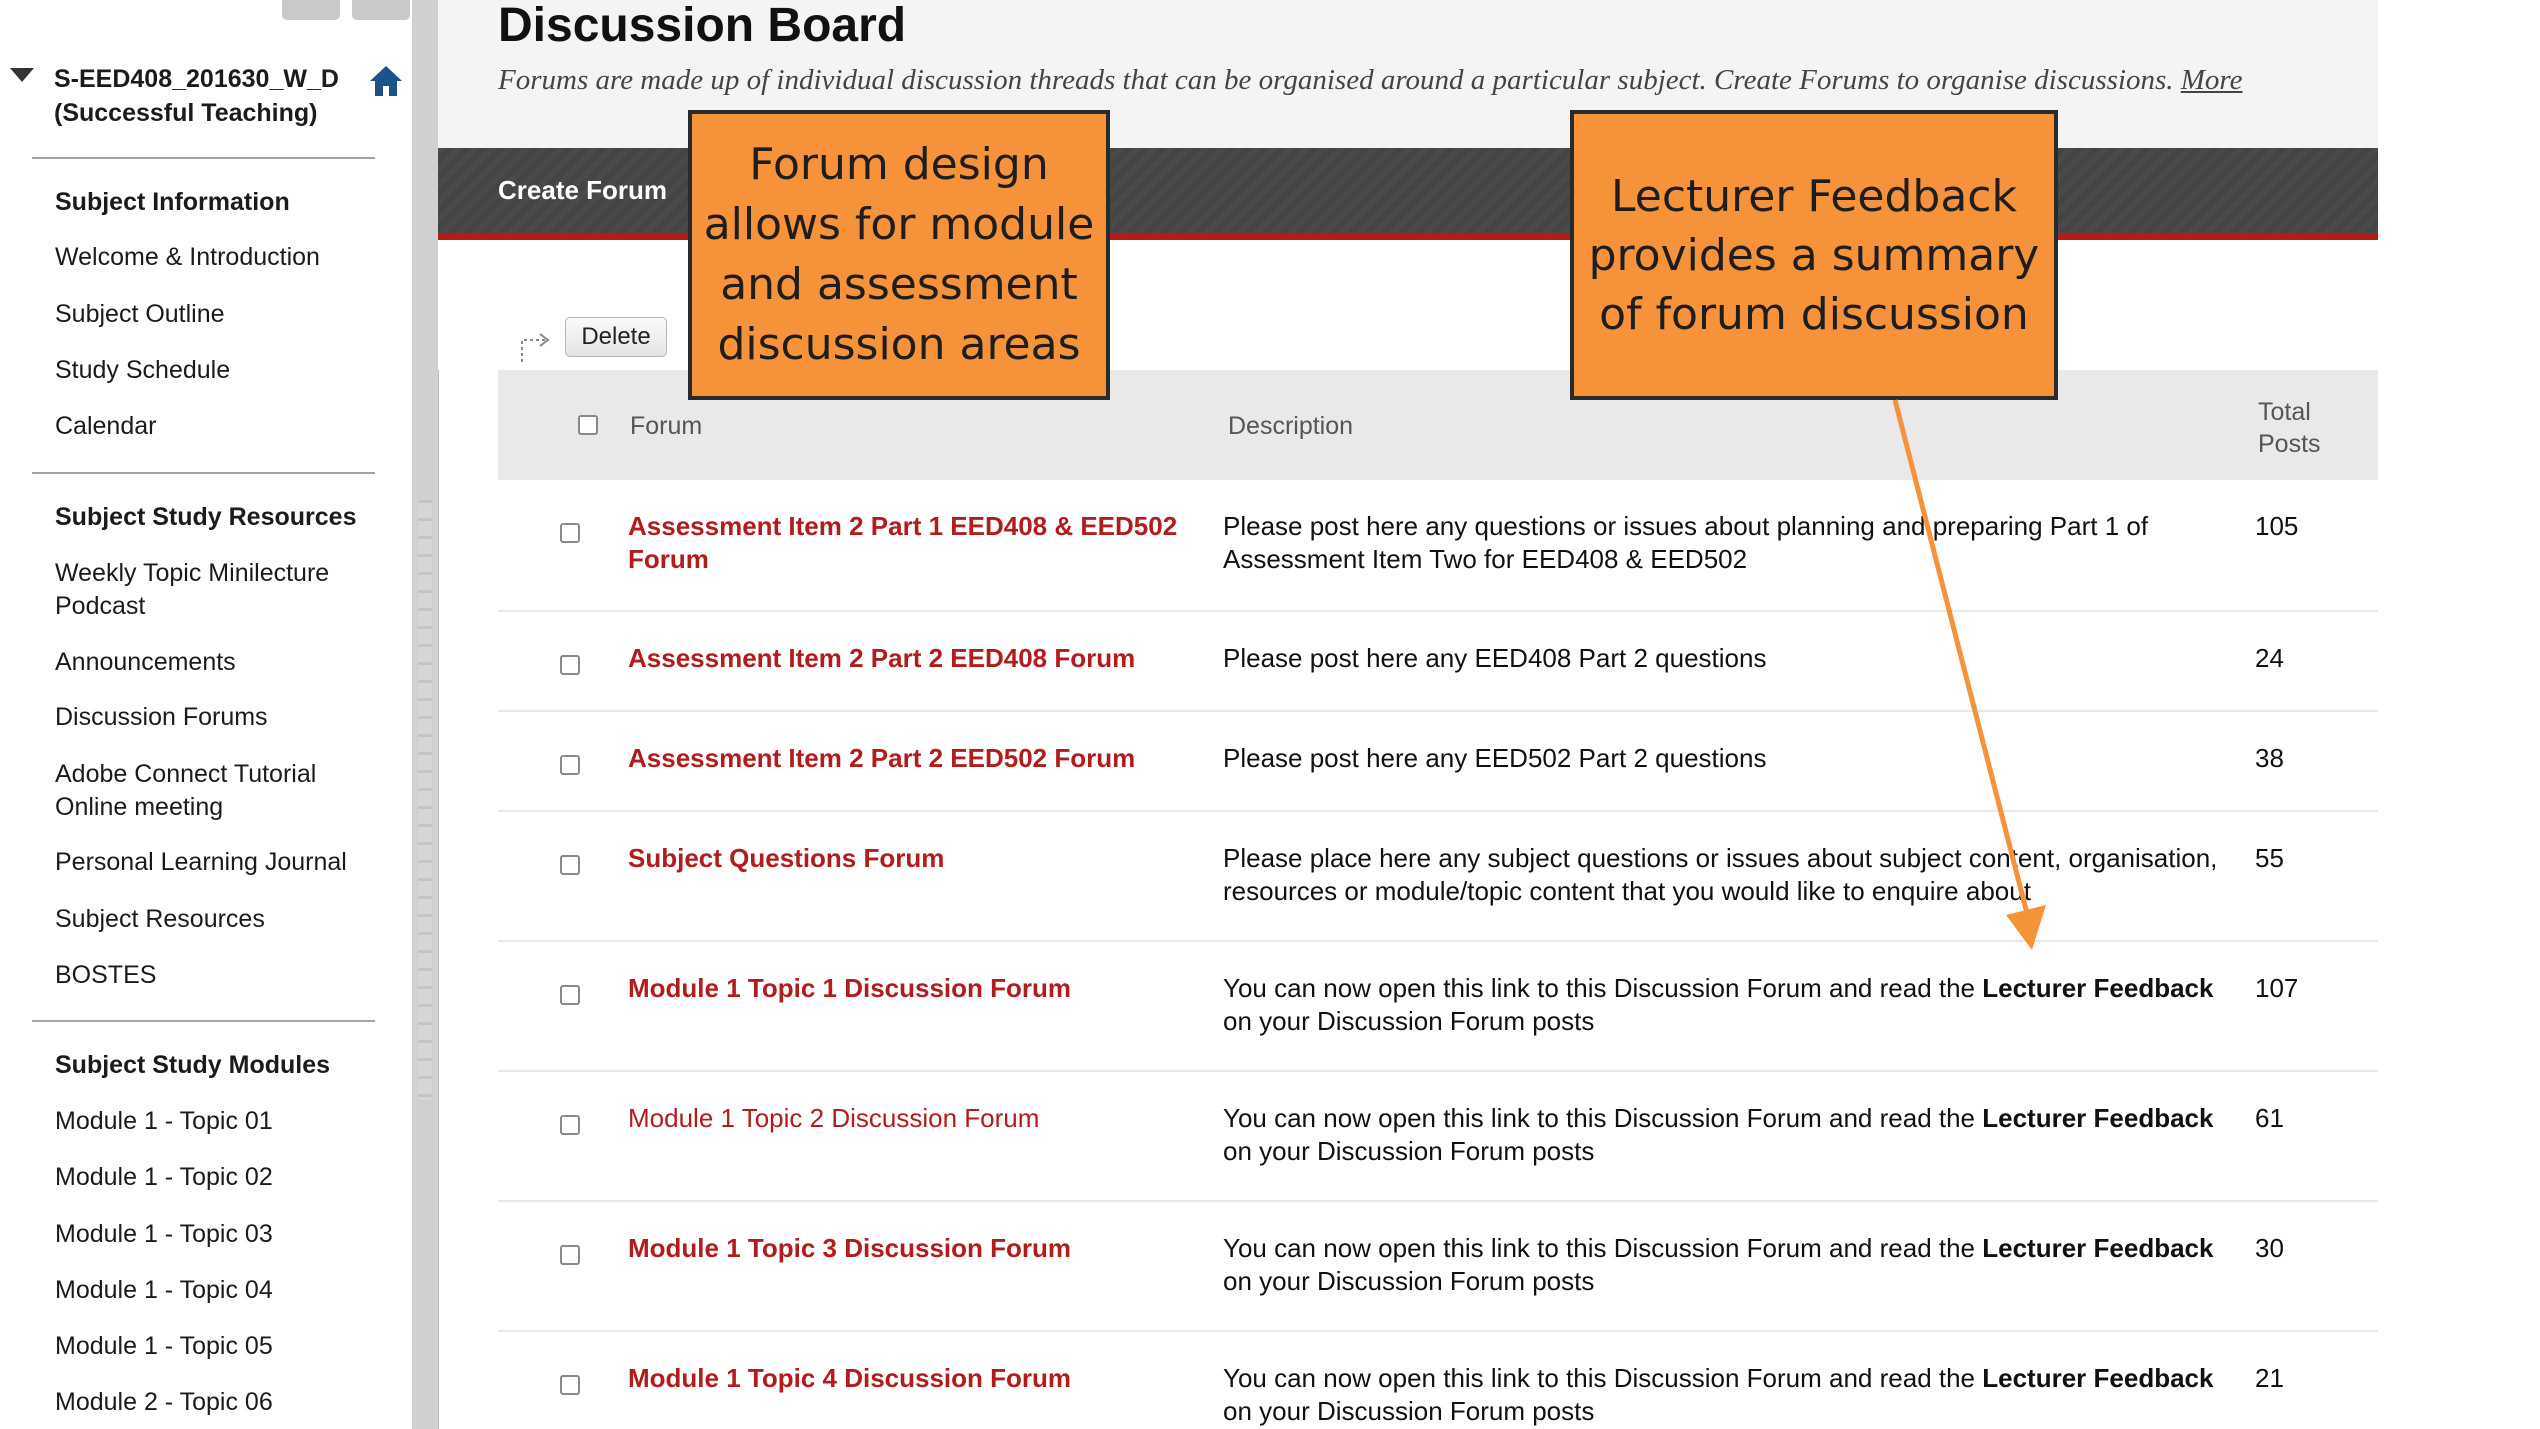 The height and width of the screenshot is (1429, 2540). I want to click on sidebar-item-announcements: Announcements, so click(215, 662).